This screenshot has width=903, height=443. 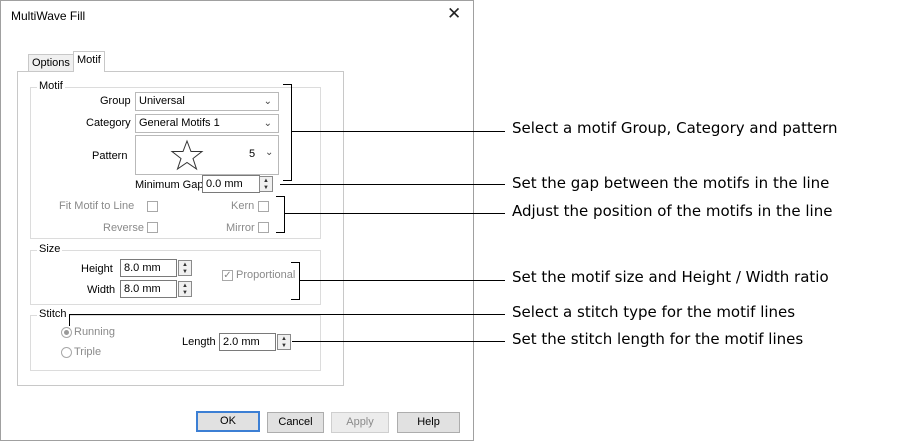 I want to click on apply-button: Apply, so click(x=360, y=422).